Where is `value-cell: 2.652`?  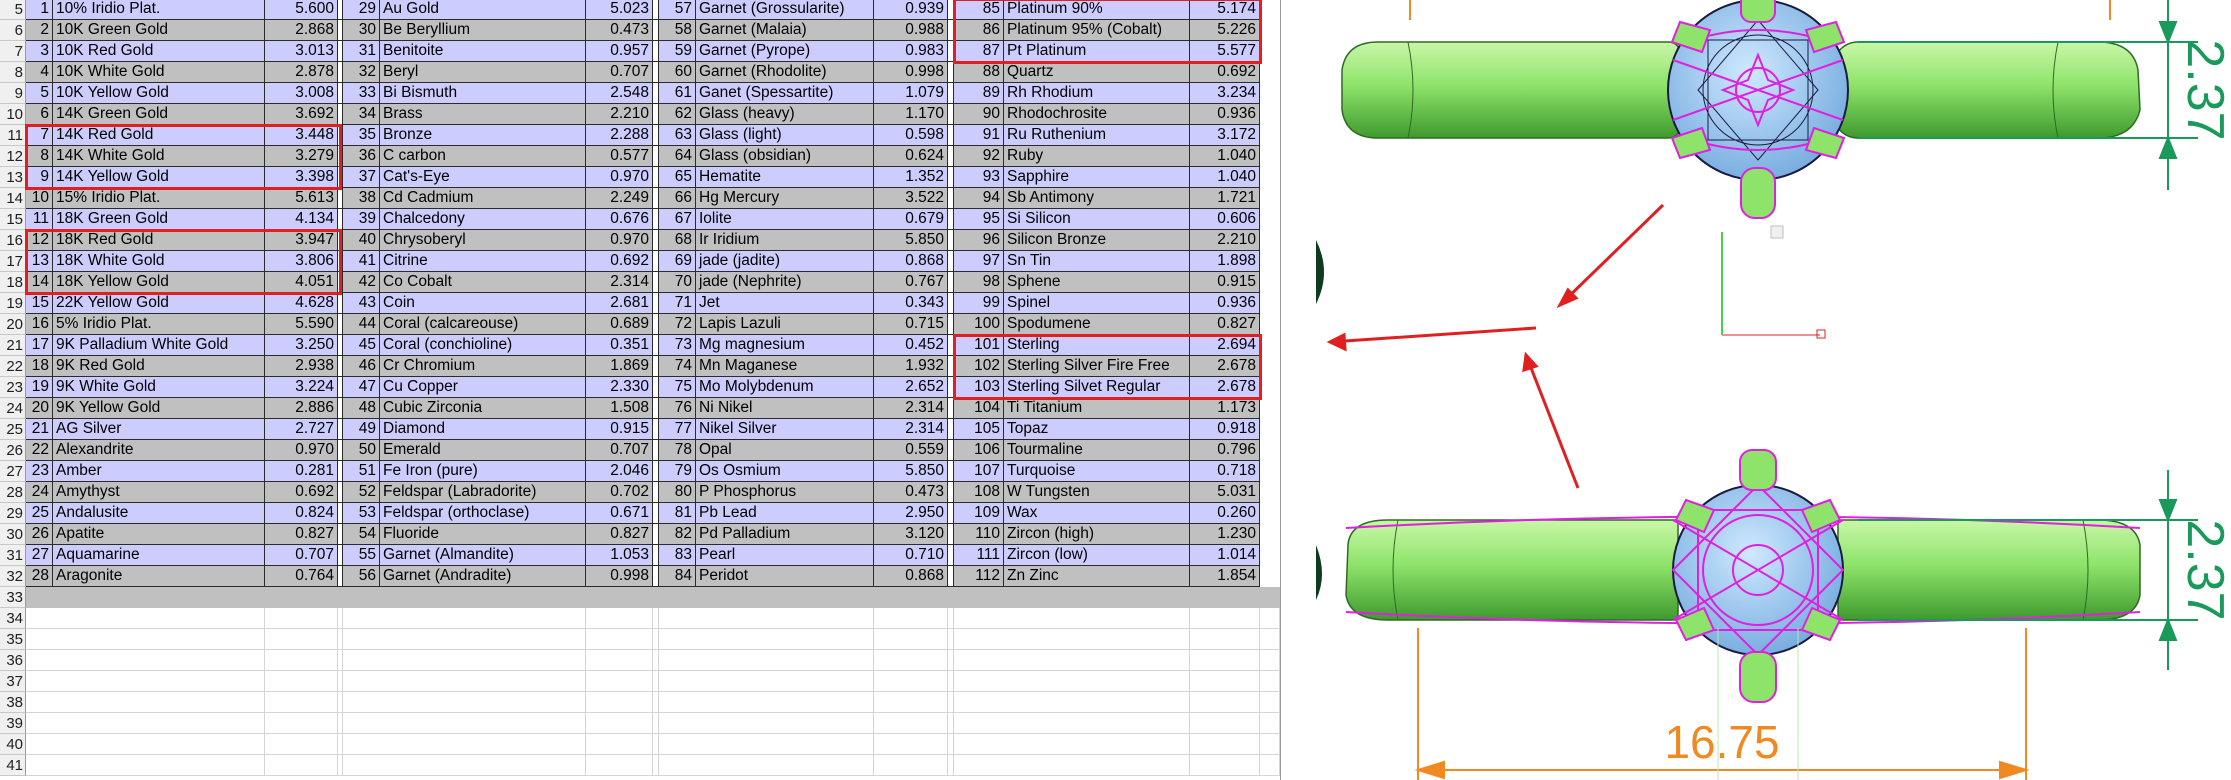 value-cell: 2.652 is located at coordinates (911, 387).